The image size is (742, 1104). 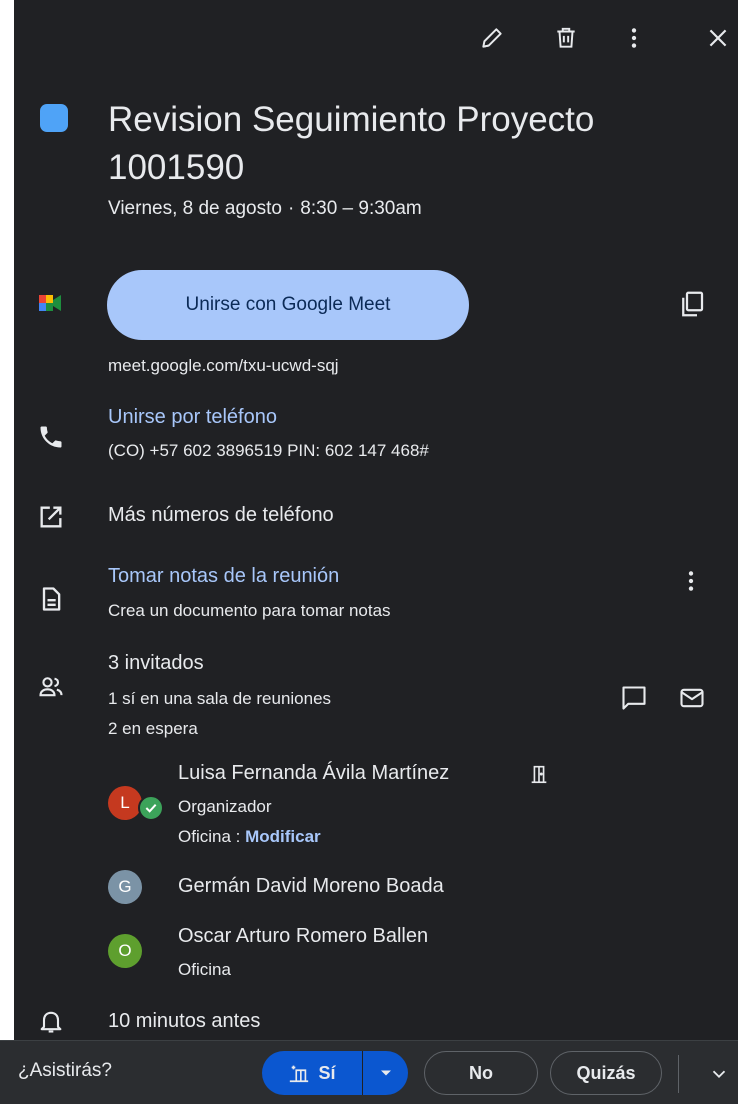 I want to click on guest-status-yes: 1 sí en una sala de reuniones, so click(x=220, y=698).